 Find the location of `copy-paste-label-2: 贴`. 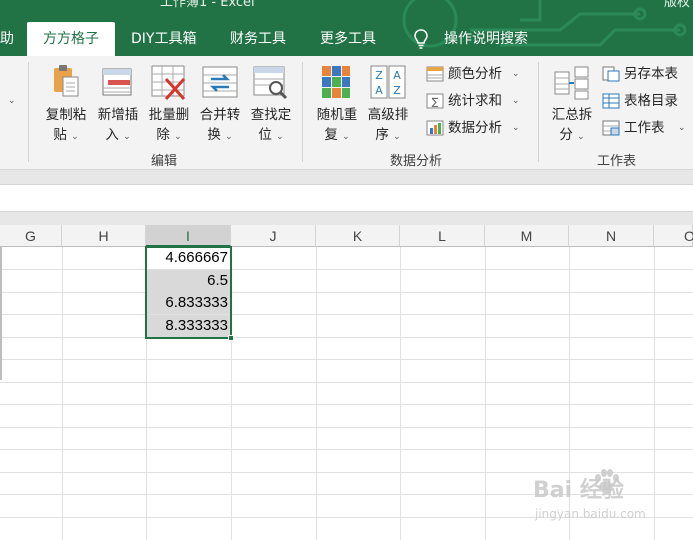

copy-paste-label-2: 贴 is located at coordinates (60, 135).